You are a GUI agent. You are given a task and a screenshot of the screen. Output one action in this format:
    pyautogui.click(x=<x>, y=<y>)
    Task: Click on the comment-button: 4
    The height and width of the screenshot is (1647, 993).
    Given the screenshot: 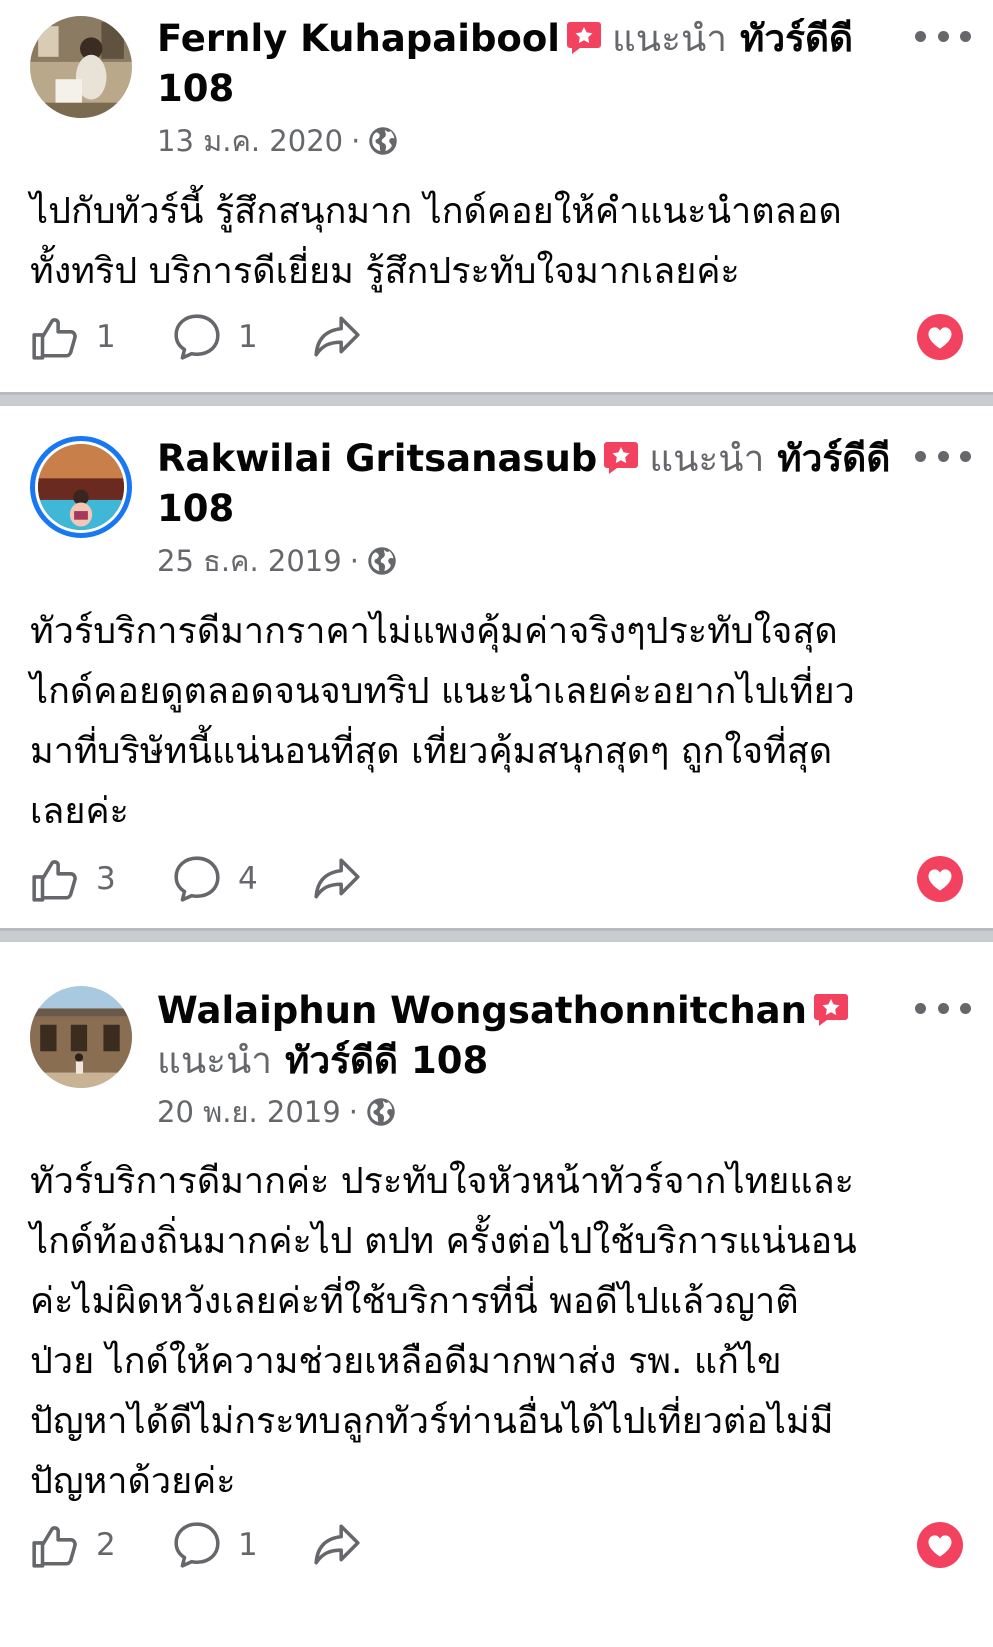 What is the action you would take?
    pyautogui.click(x=215, y=879)
    